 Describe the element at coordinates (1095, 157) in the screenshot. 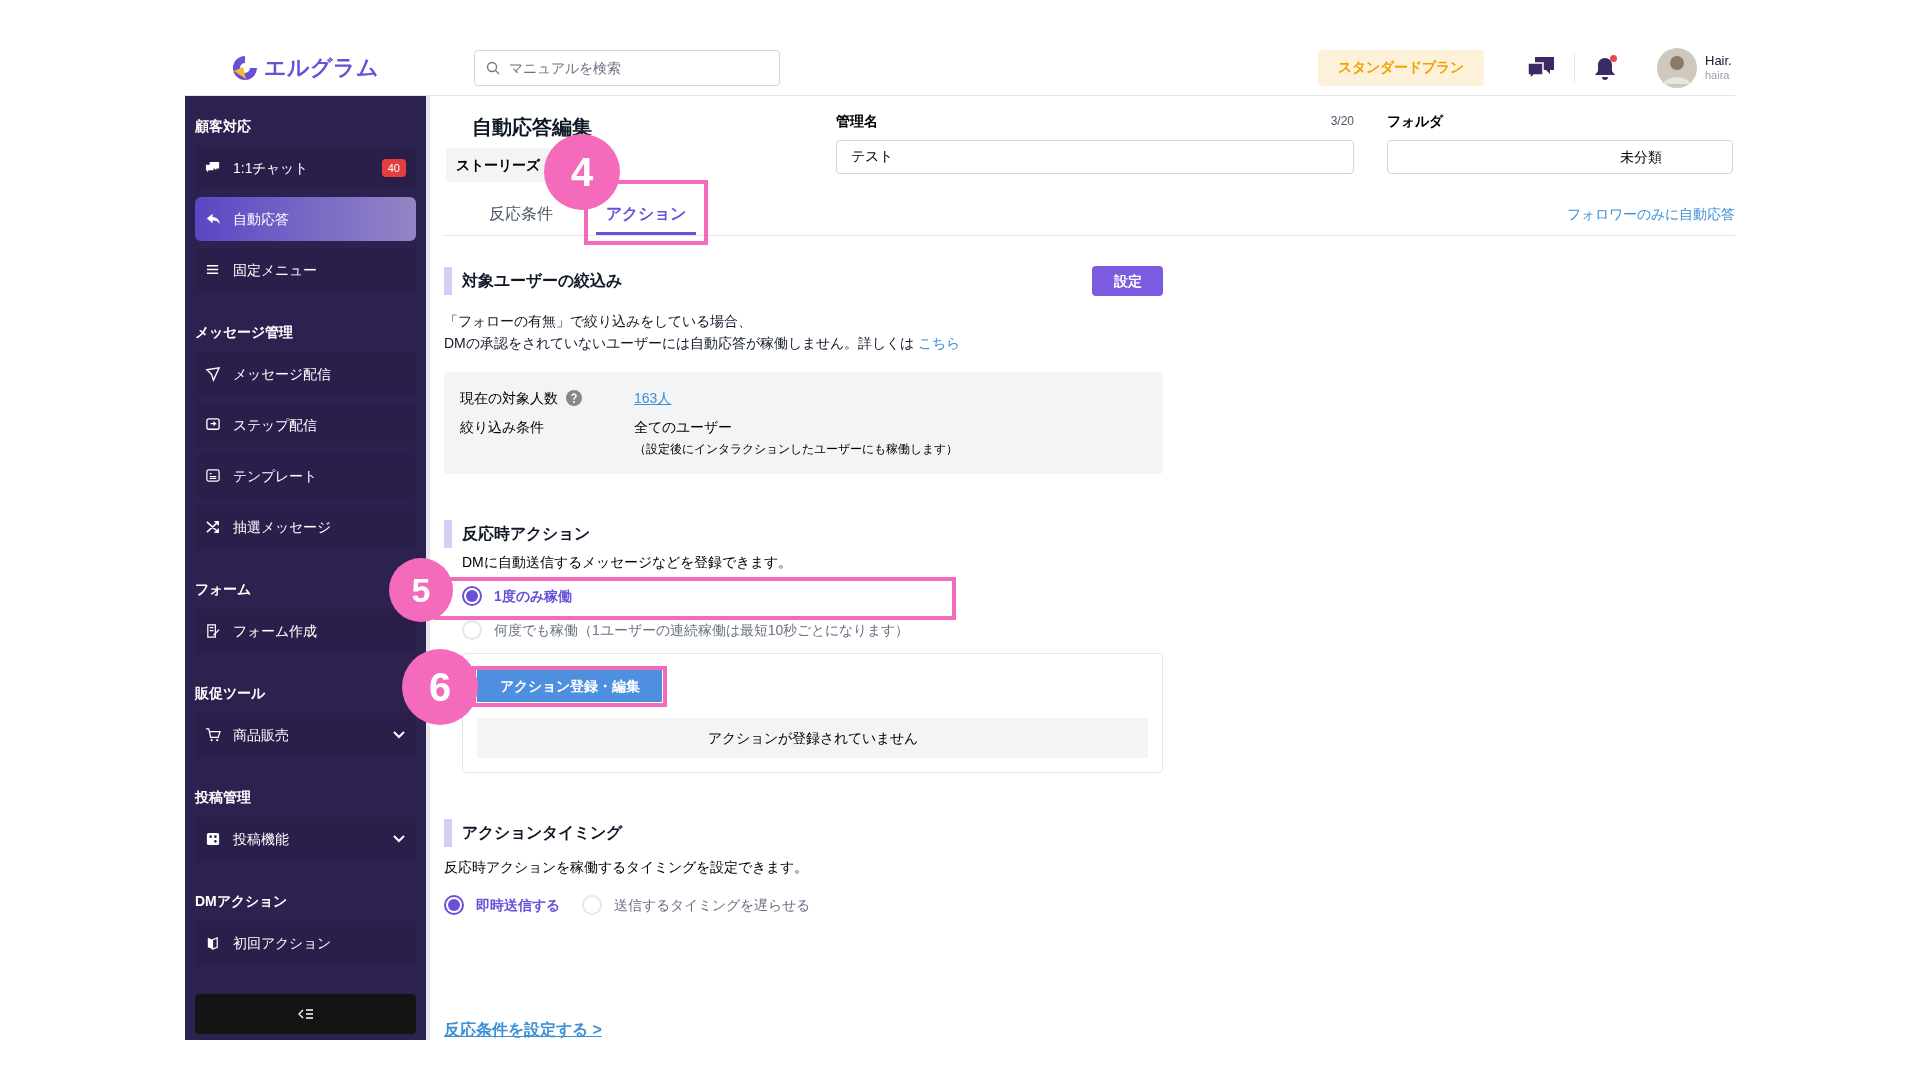

I see `name-input: テスト` at that location.